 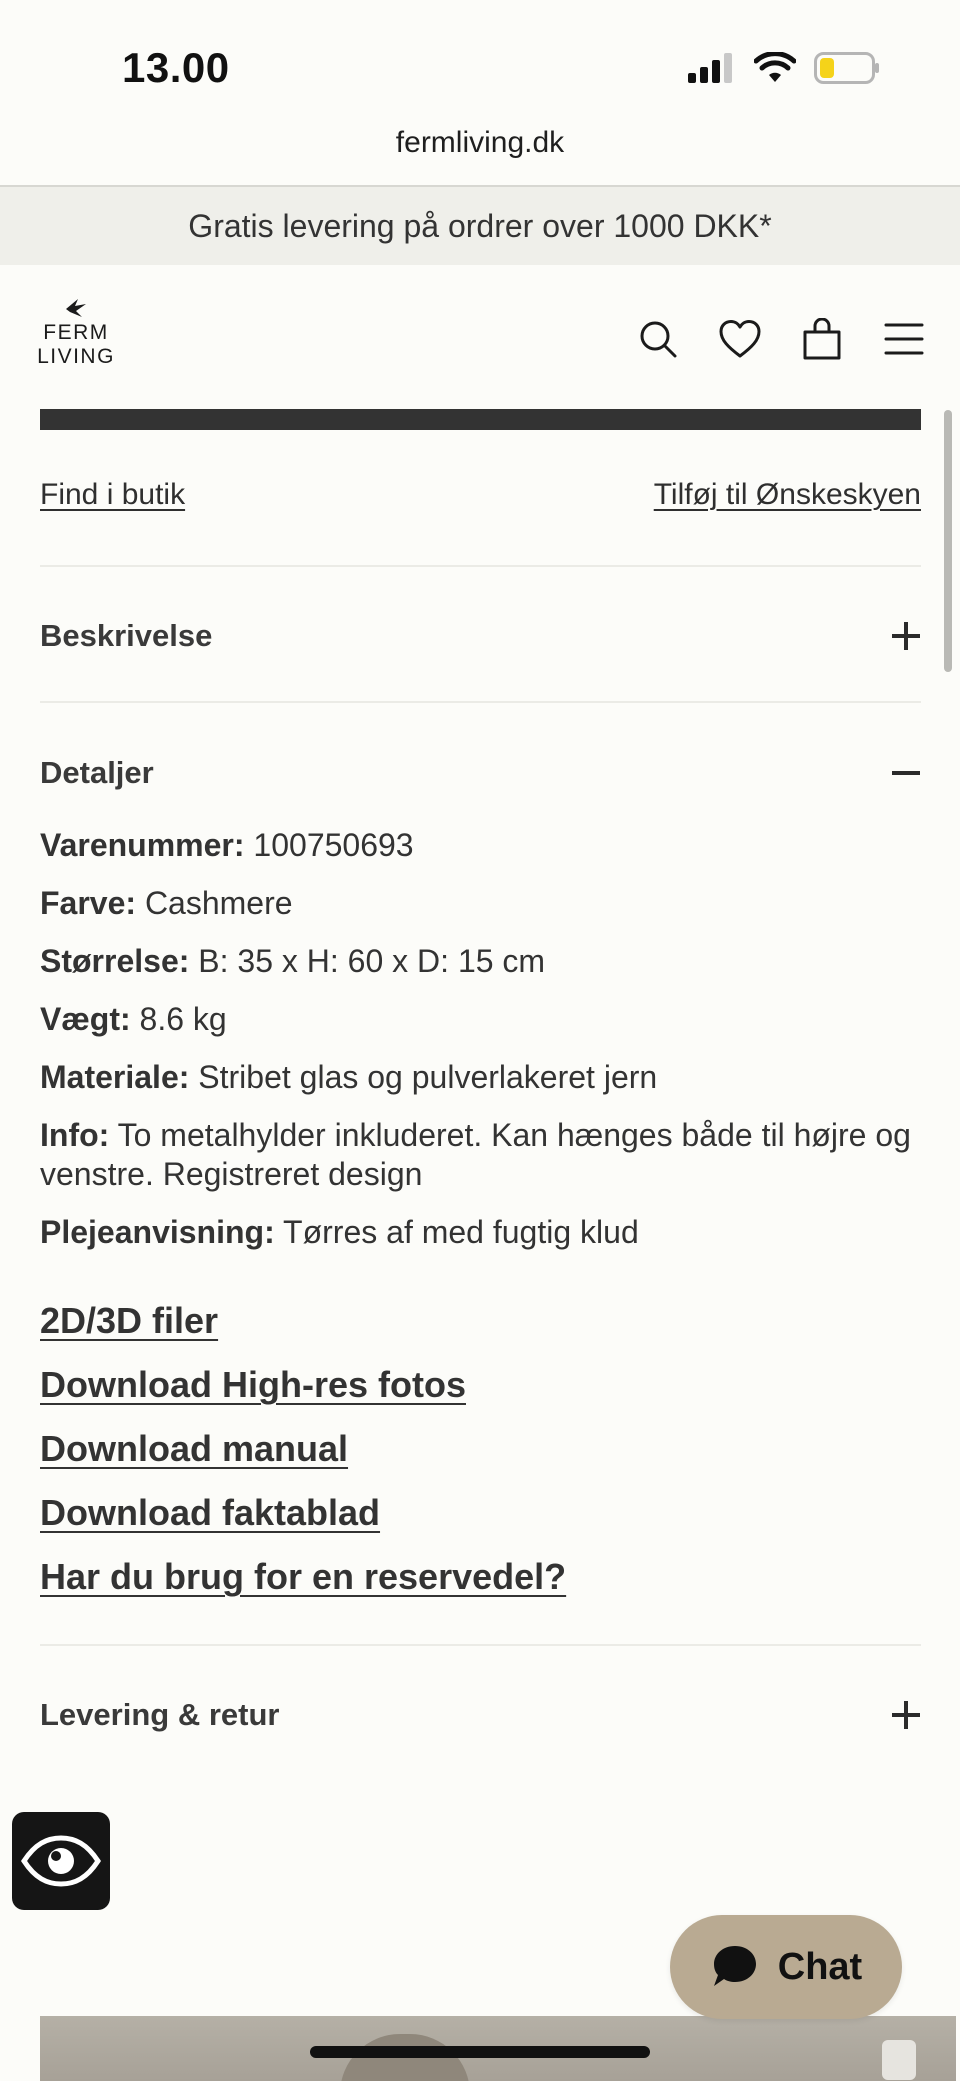 I want to click on status-icons, so click(x=784, y=68).